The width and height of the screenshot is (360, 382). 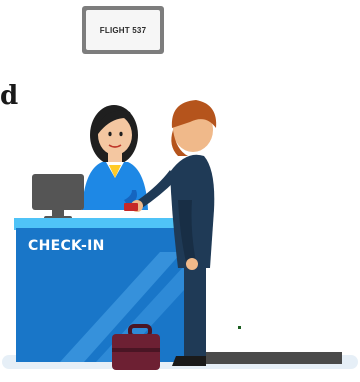 I want to click on ticket, so click(x=131, y=207).